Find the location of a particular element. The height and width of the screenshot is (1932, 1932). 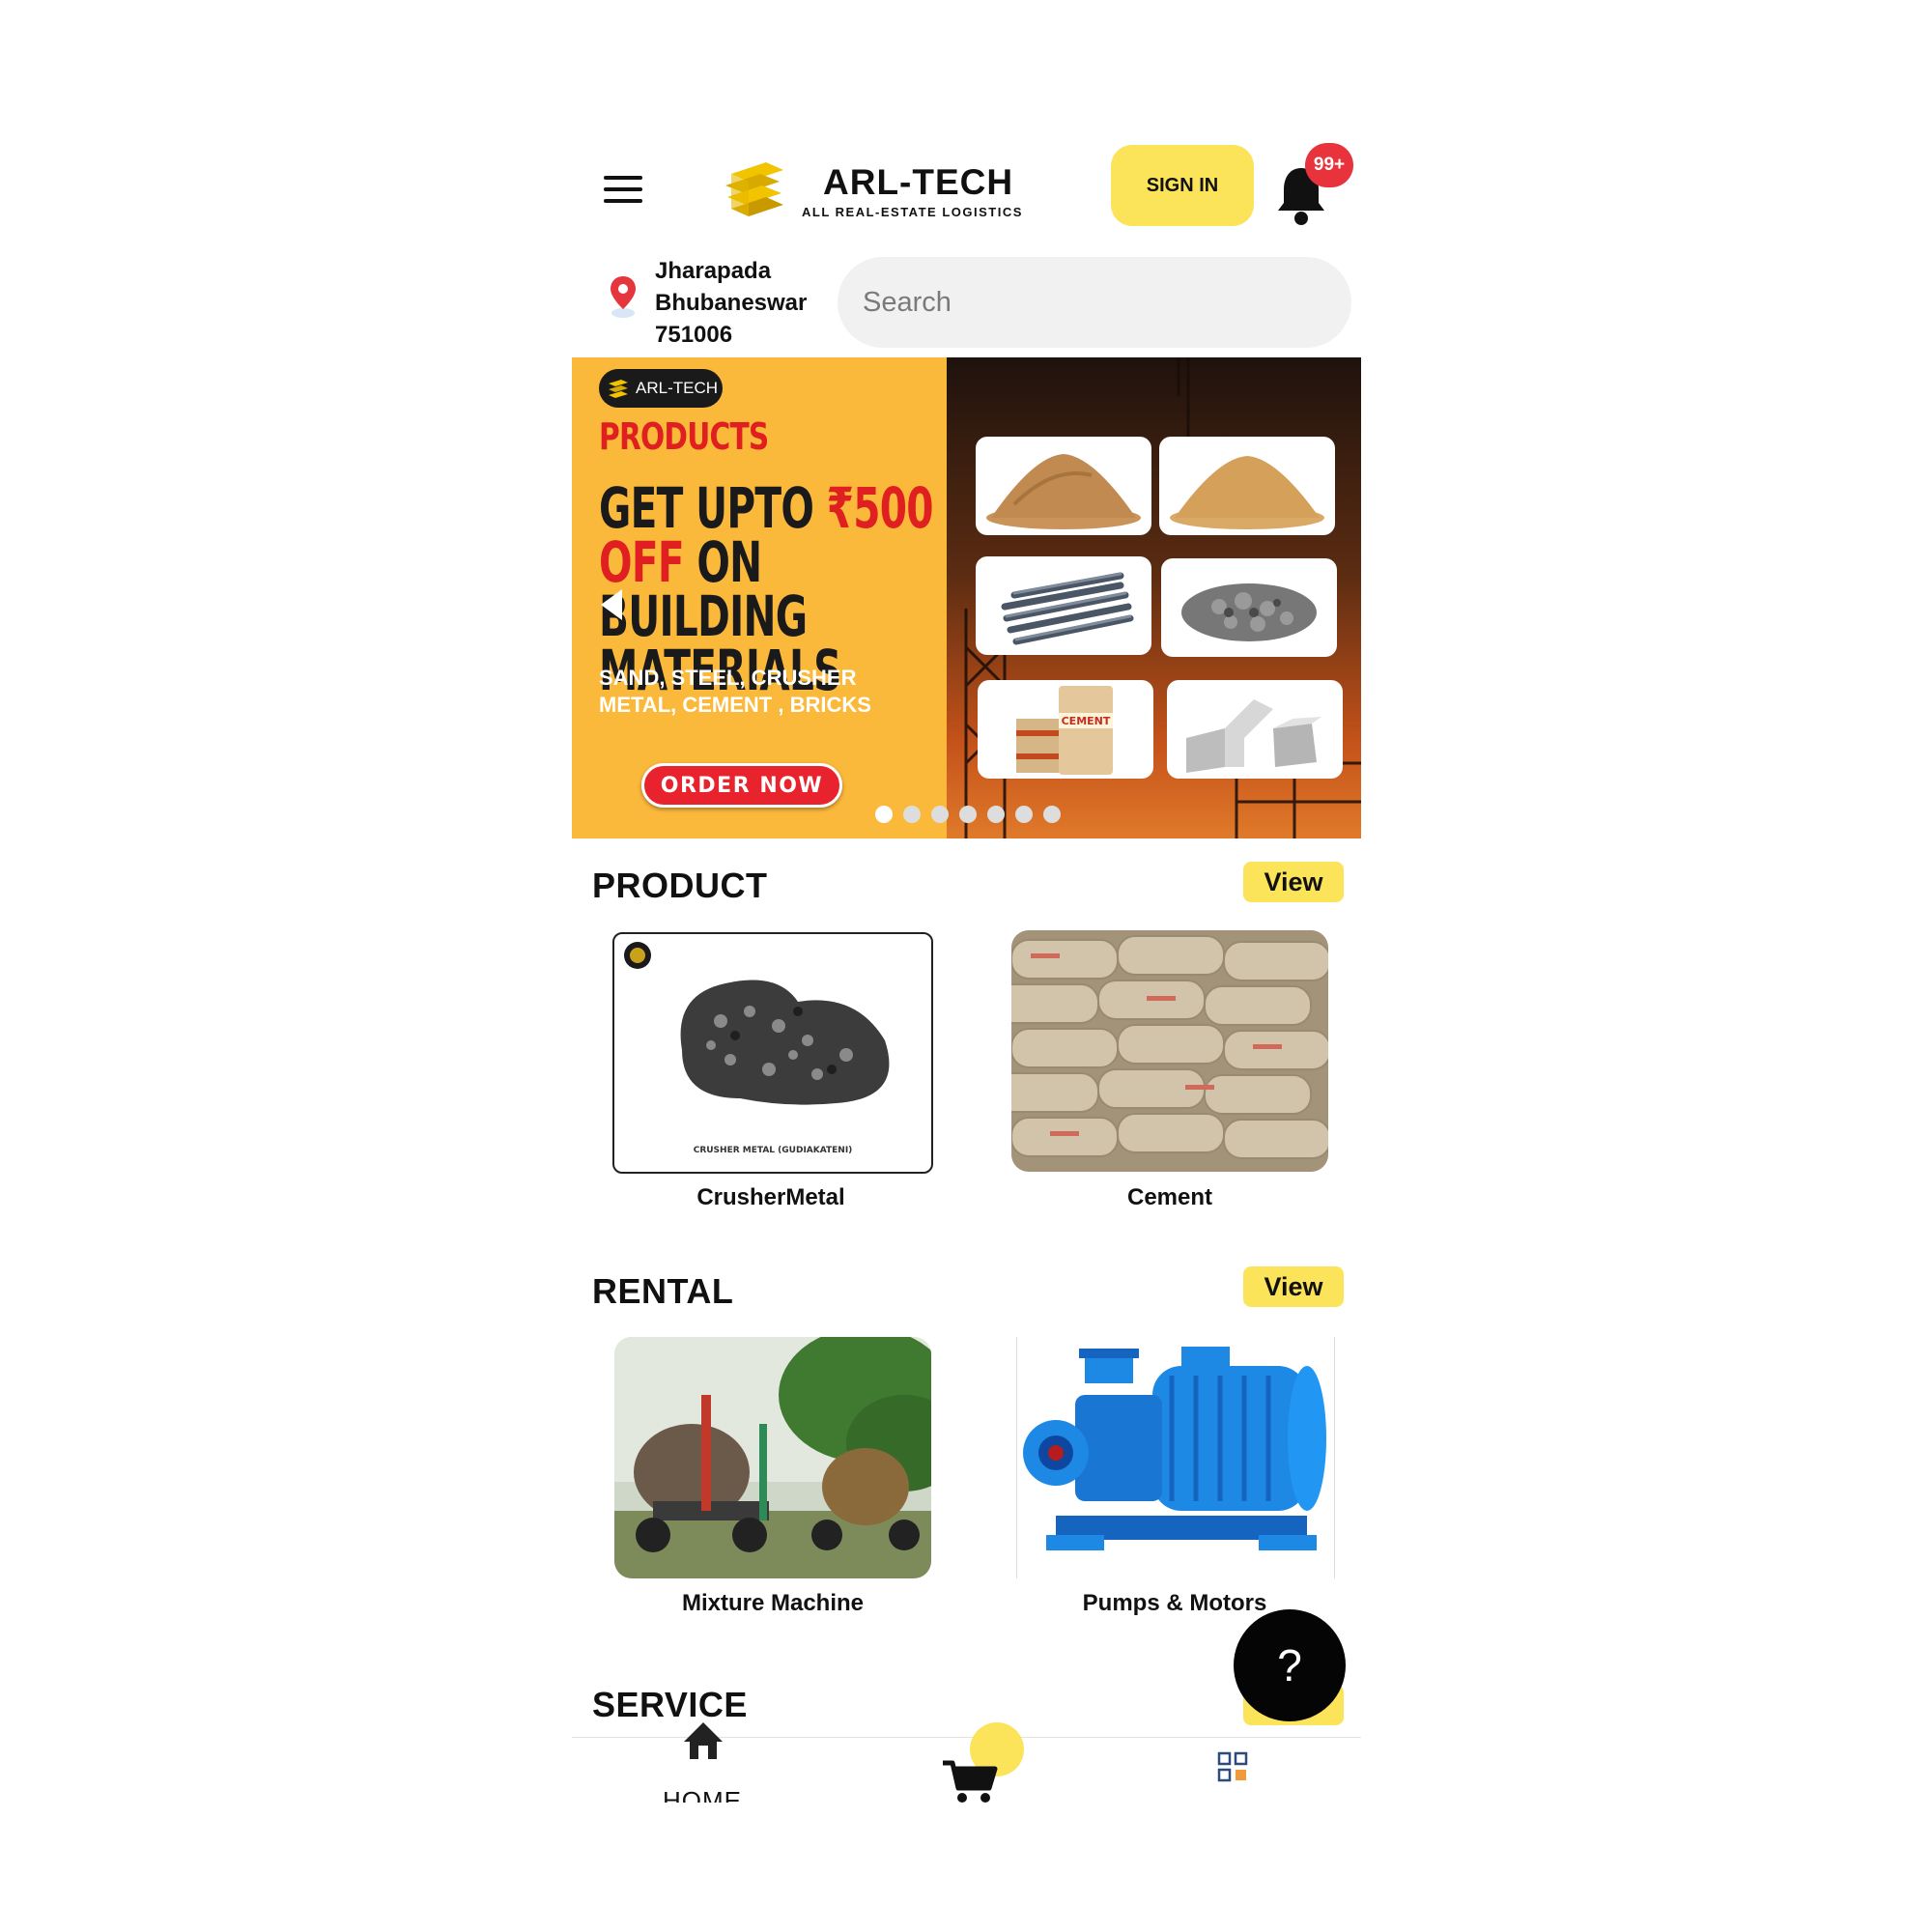

steel-tile is located at coordinates (1063, 605).